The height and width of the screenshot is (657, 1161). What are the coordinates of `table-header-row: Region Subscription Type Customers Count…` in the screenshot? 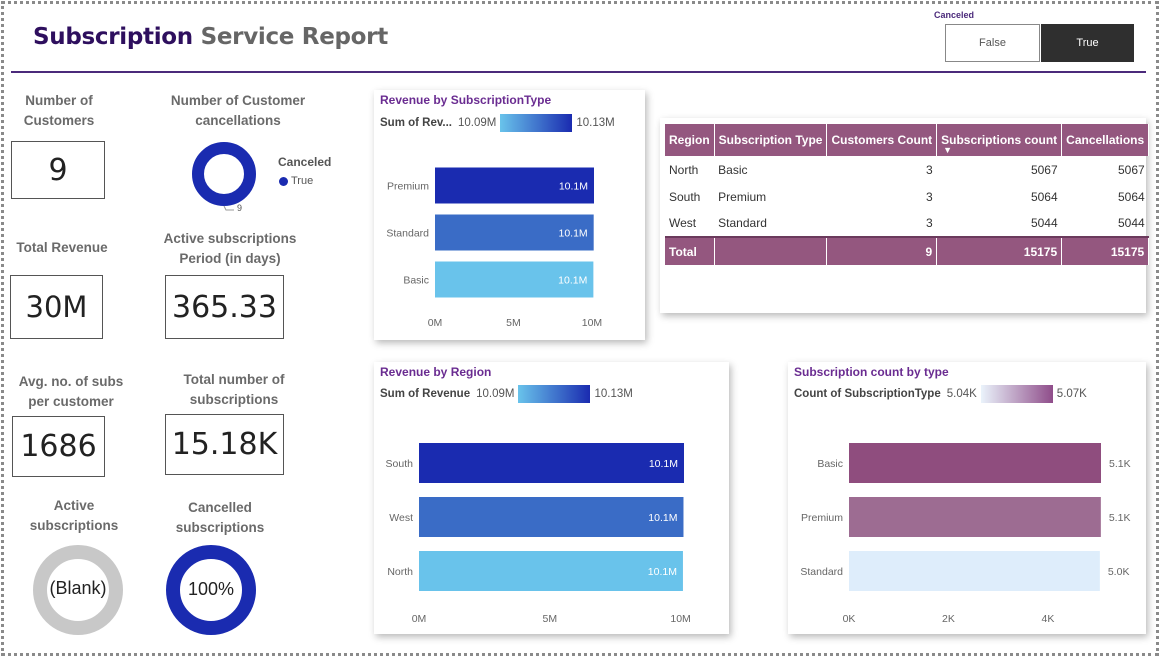 It's located at (907, 140).